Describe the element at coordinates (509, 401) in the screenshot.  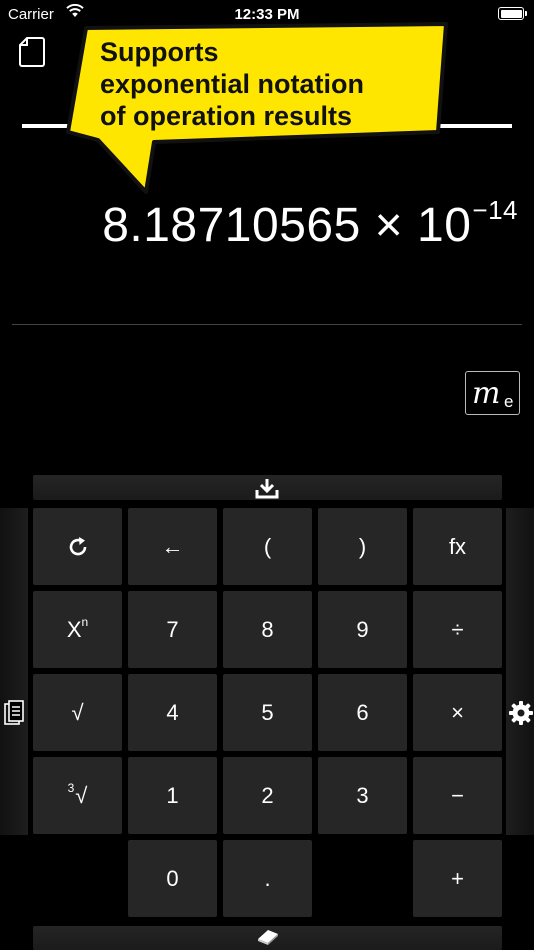
I see `me-subscript: e` at that location.